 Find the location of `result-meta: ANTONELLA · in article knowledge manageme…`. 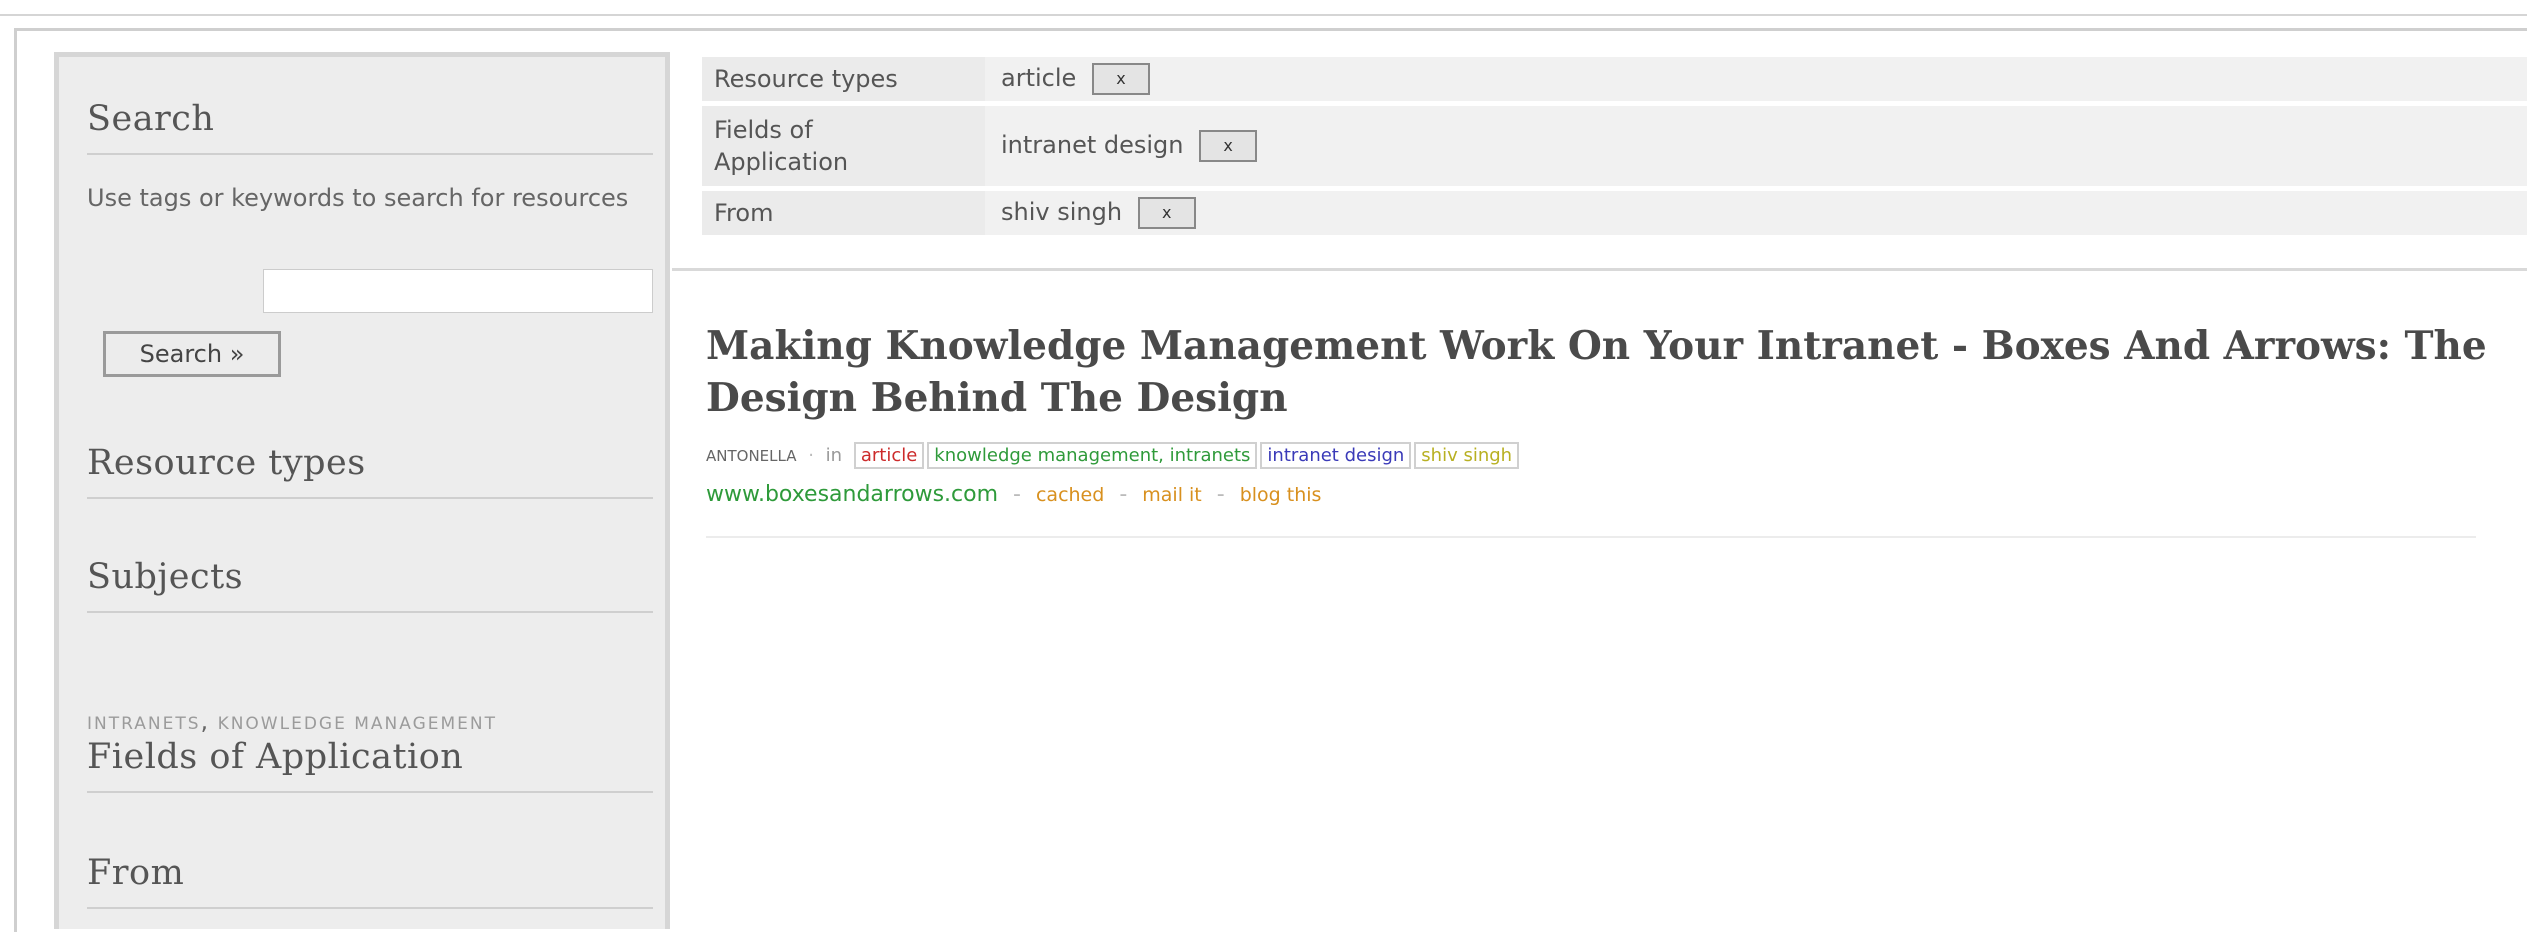

result-meta: ANTONELLA · in article knowledge manageme… is located at coordinates (1114, 455).